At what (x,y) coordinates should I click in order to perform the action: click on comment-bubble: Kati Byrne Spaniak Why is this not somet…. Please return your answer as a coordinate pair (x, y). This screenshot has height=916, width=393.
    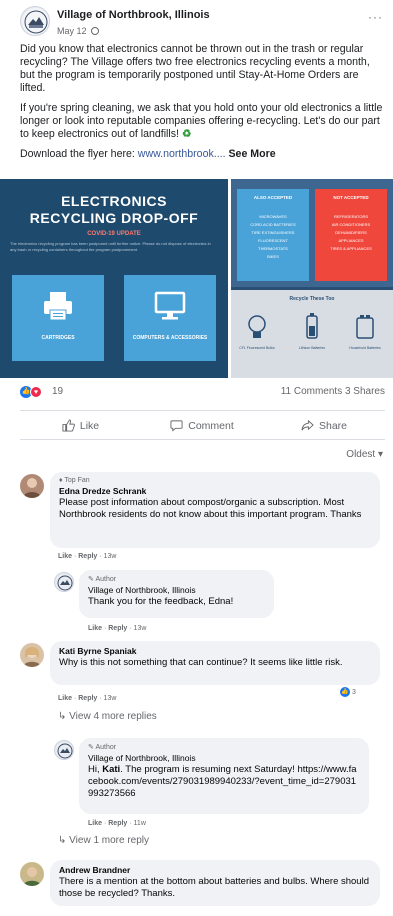
    Looking at the image, I should click on (215, 663).